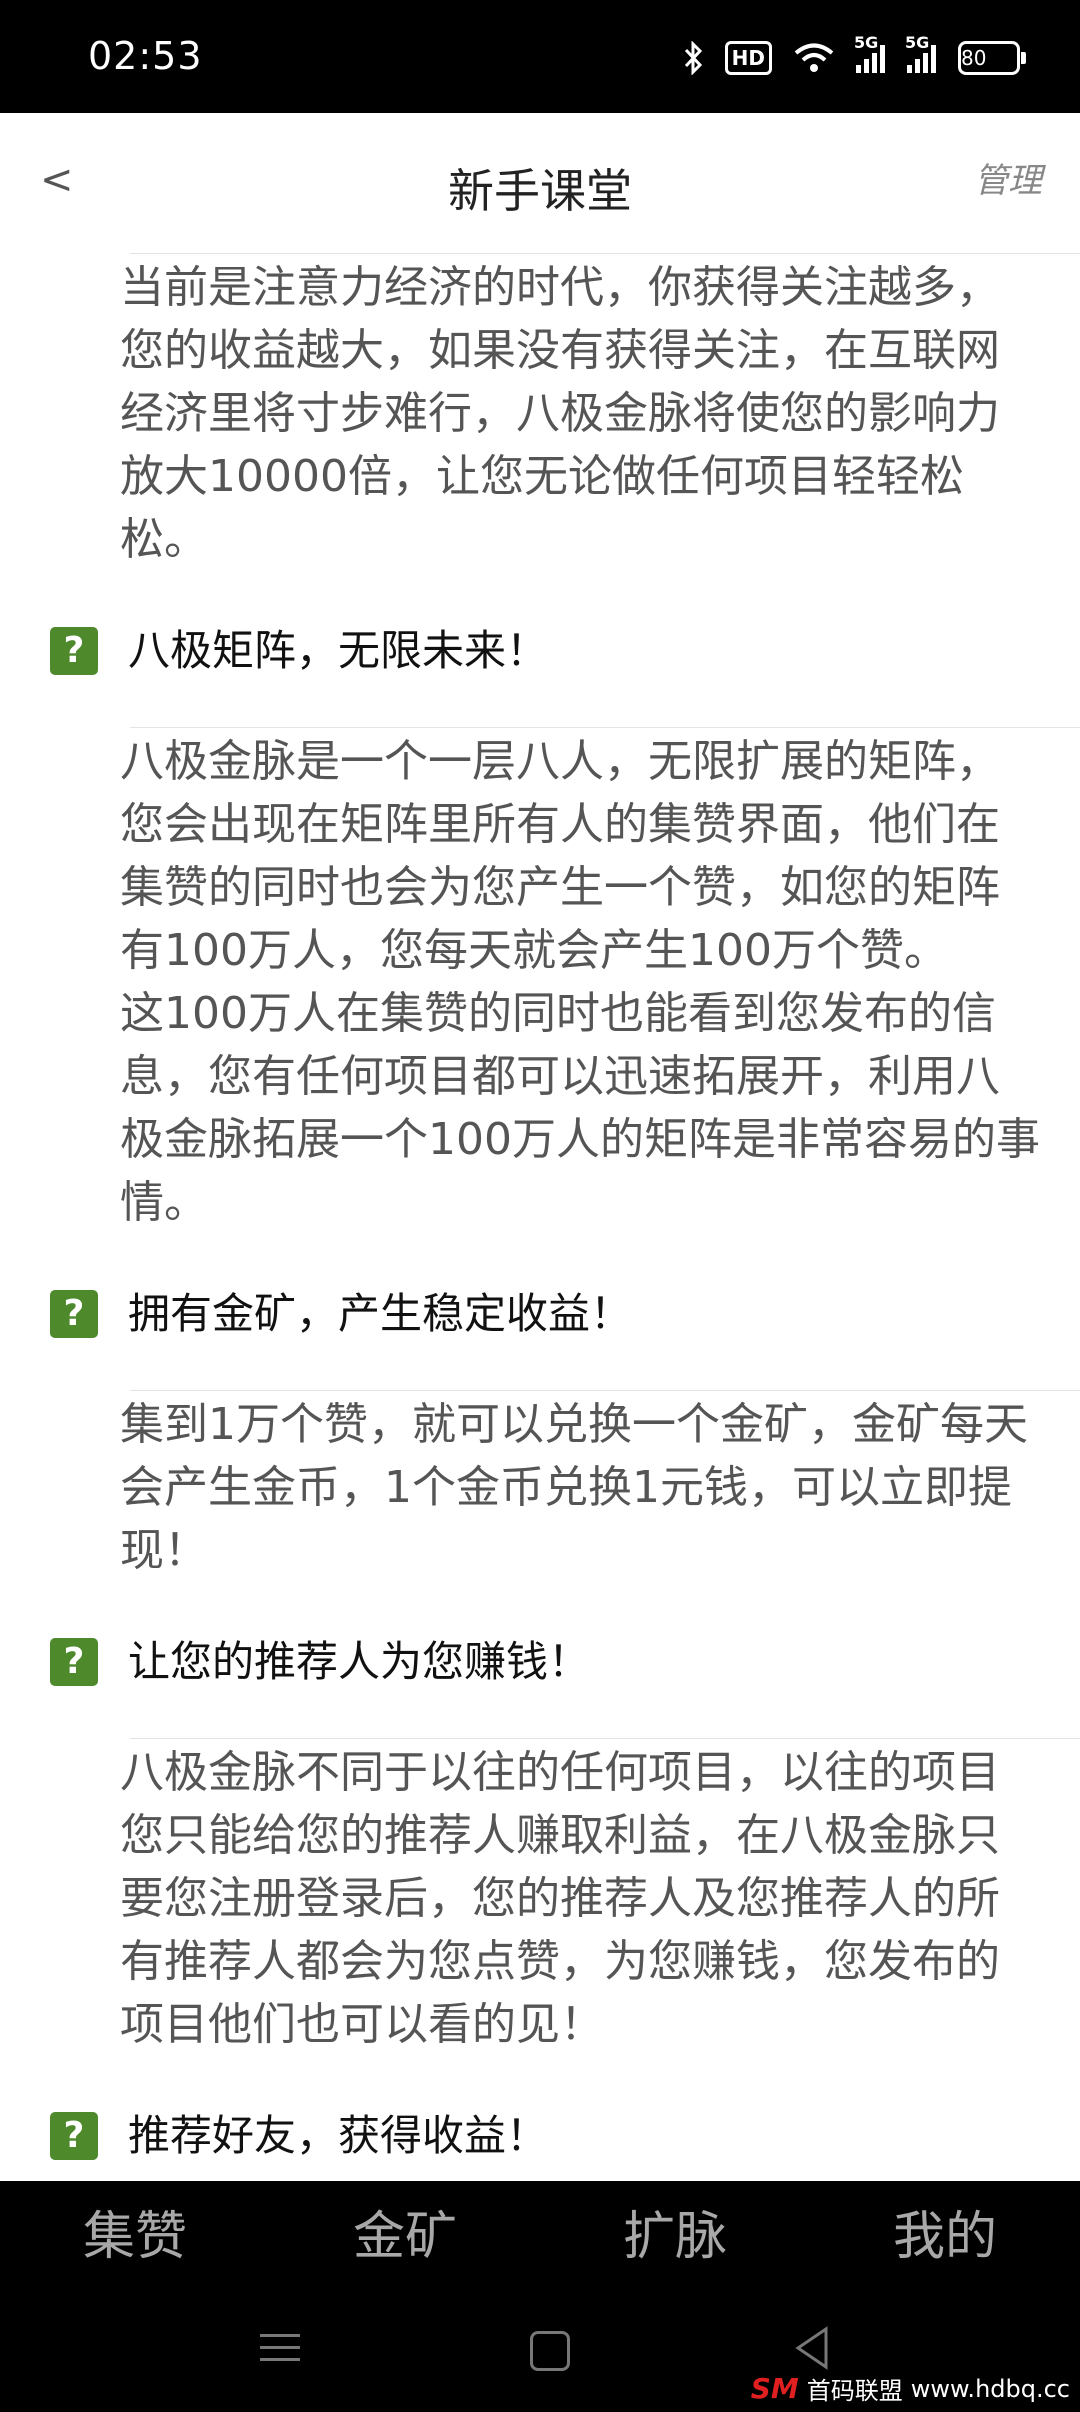 This screenshot has width=1080, height=2412. What do you see at coordinates (338, 2135) in the screenshot?
I see `section-title: 推荐好友，获得收益！` at bounding box center [338, 2135].